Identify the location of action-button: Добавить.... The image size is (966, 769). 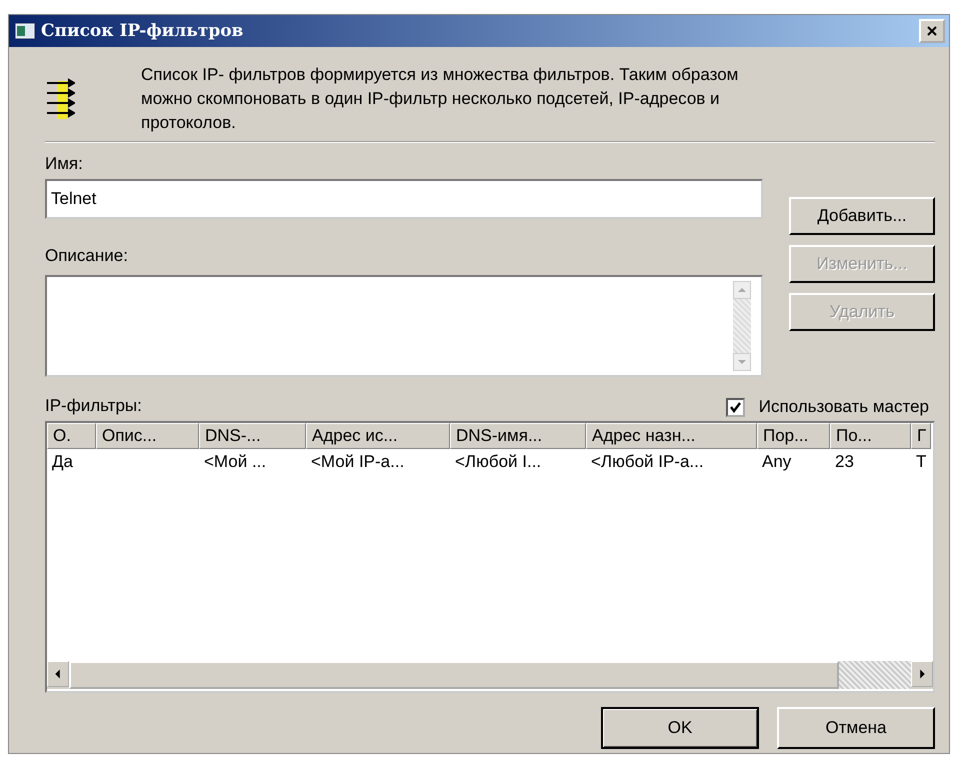
(862, 216).